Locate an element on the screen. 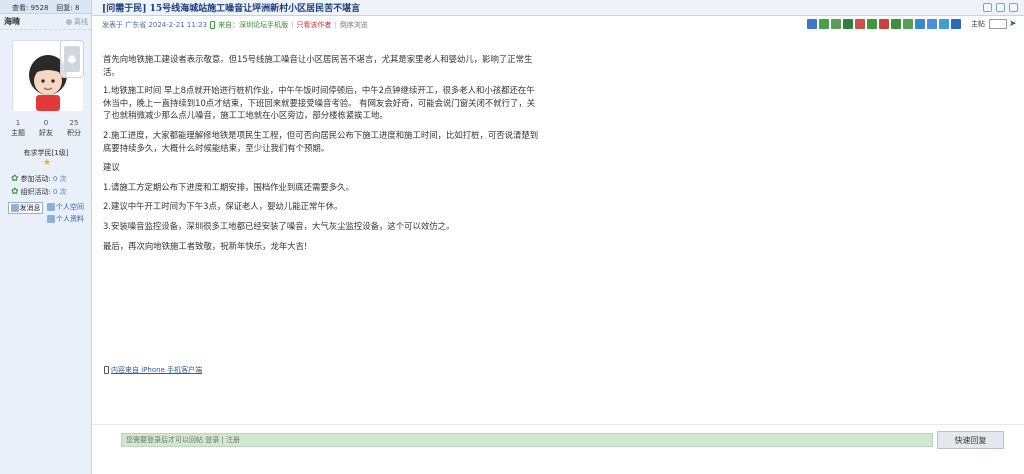 The width and height of the screenshot is (1024, 474). jump-label: 主帖 is located at coordinates (978, 24).